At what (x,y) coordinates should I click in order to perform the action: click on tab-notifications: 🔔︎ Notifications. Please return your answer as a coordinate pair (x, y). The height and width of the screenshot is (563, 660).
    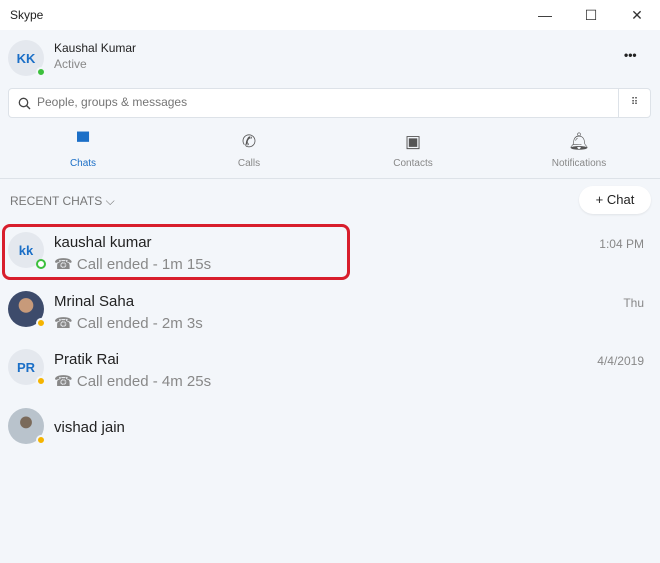
    Looking at the image, I should click on (579, 150).